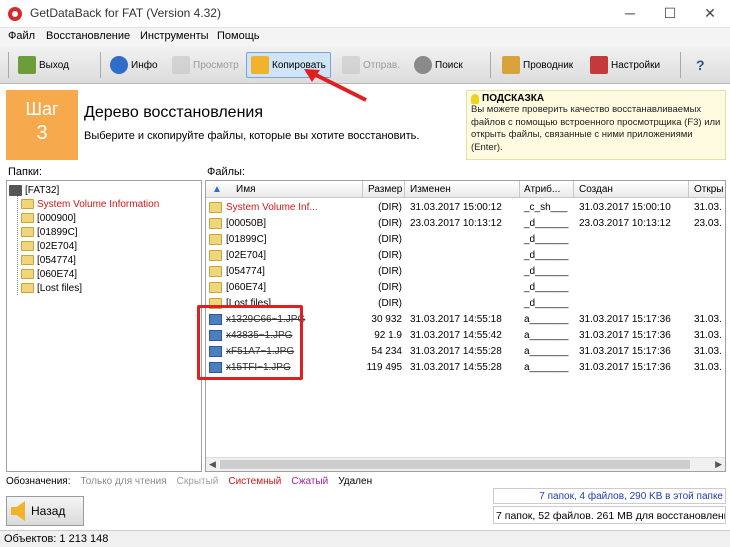 Image resolution: width=730 pixels, height=547 pixels. What do you see at coordinates (455, 464) in the screenshot?
I see `scrollbar-thumb` at bounding box center [455, 464].